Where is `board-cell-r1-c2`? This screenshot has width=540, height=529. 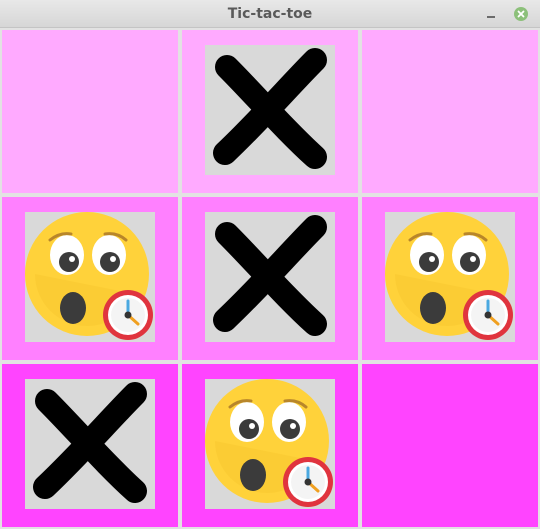 board-cell-r1-c2 is located at coordinates (270, 111).